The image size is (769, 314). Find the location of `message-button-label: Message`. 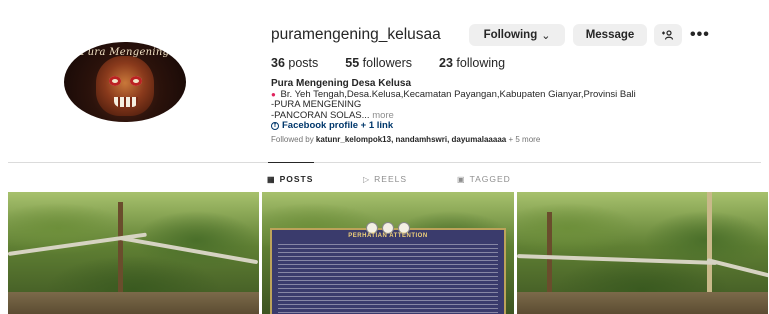

message-button-label: Message is located at coordinates (610, 35).